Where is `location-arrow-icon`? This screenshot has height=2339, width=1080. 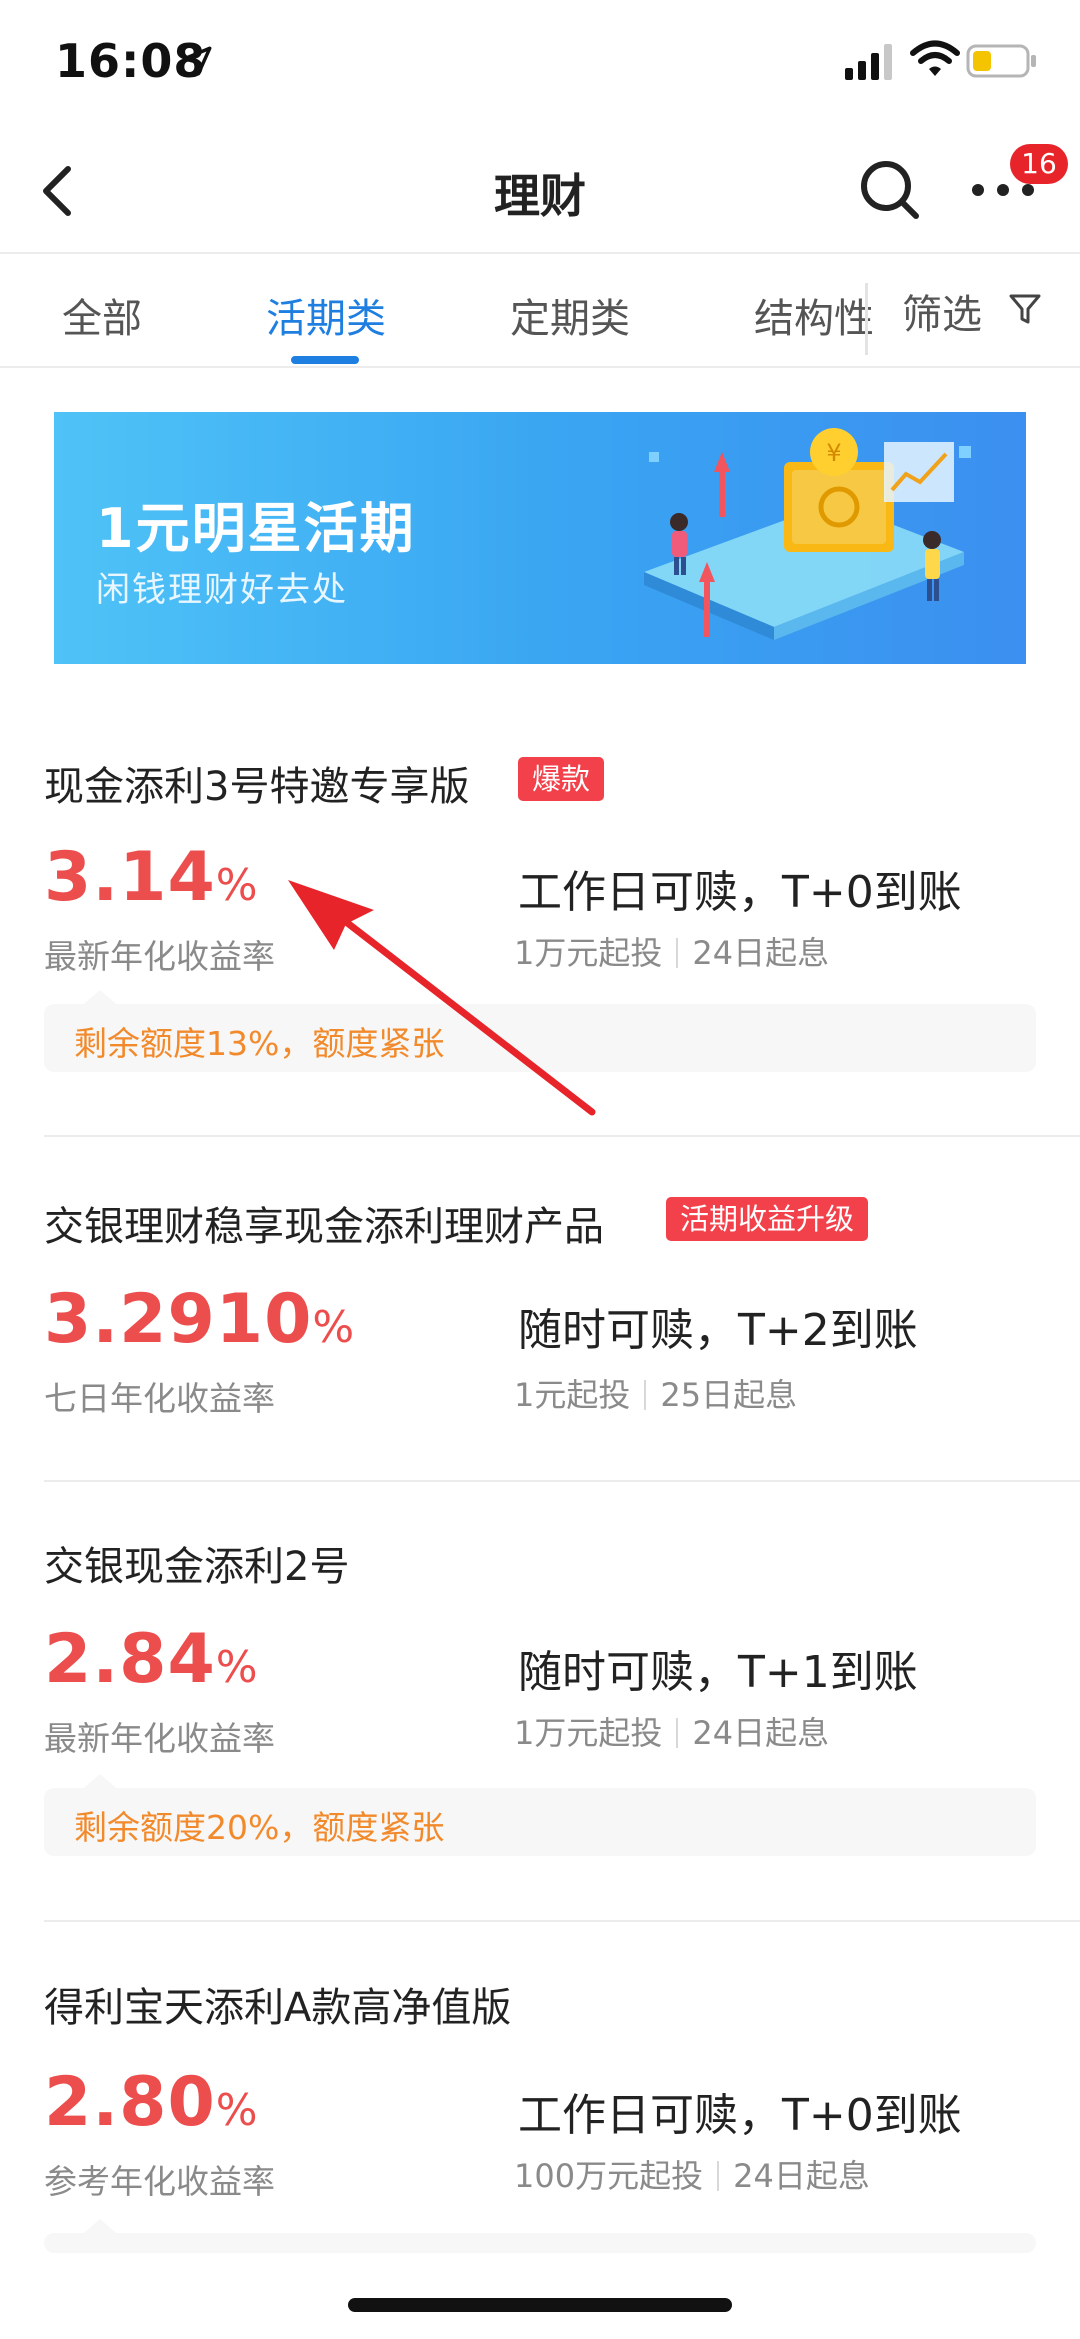 location-arrow-icon is located at coordinates (197, 61).